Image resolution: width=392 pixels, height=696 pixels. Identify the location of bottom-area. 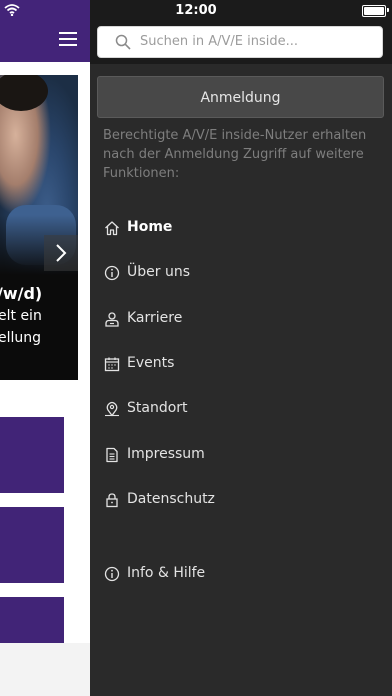
(45, 669).